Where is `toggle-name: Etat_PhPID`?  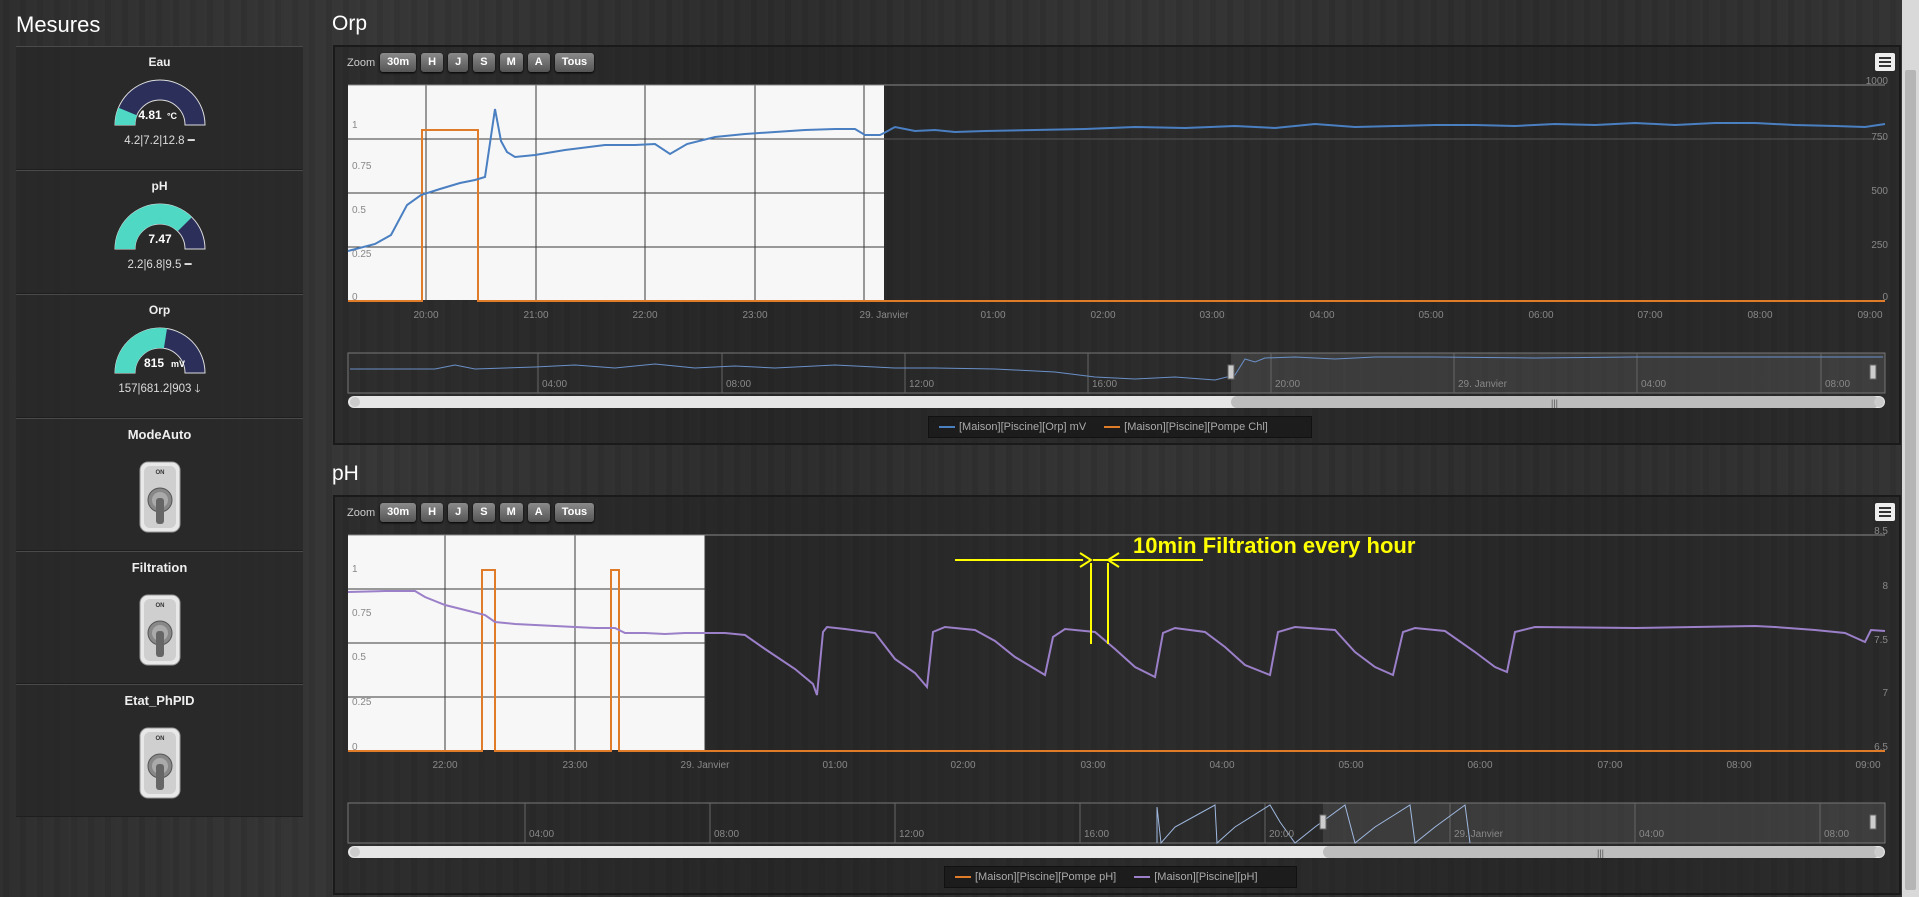
toggle-name: Etat_PhPID is located at coordinates (159, 700).